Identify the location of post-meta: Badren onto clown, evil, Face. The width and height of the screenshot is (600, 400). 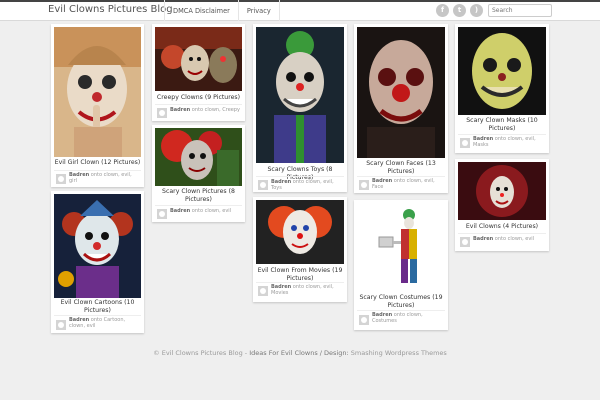
(403, 184).